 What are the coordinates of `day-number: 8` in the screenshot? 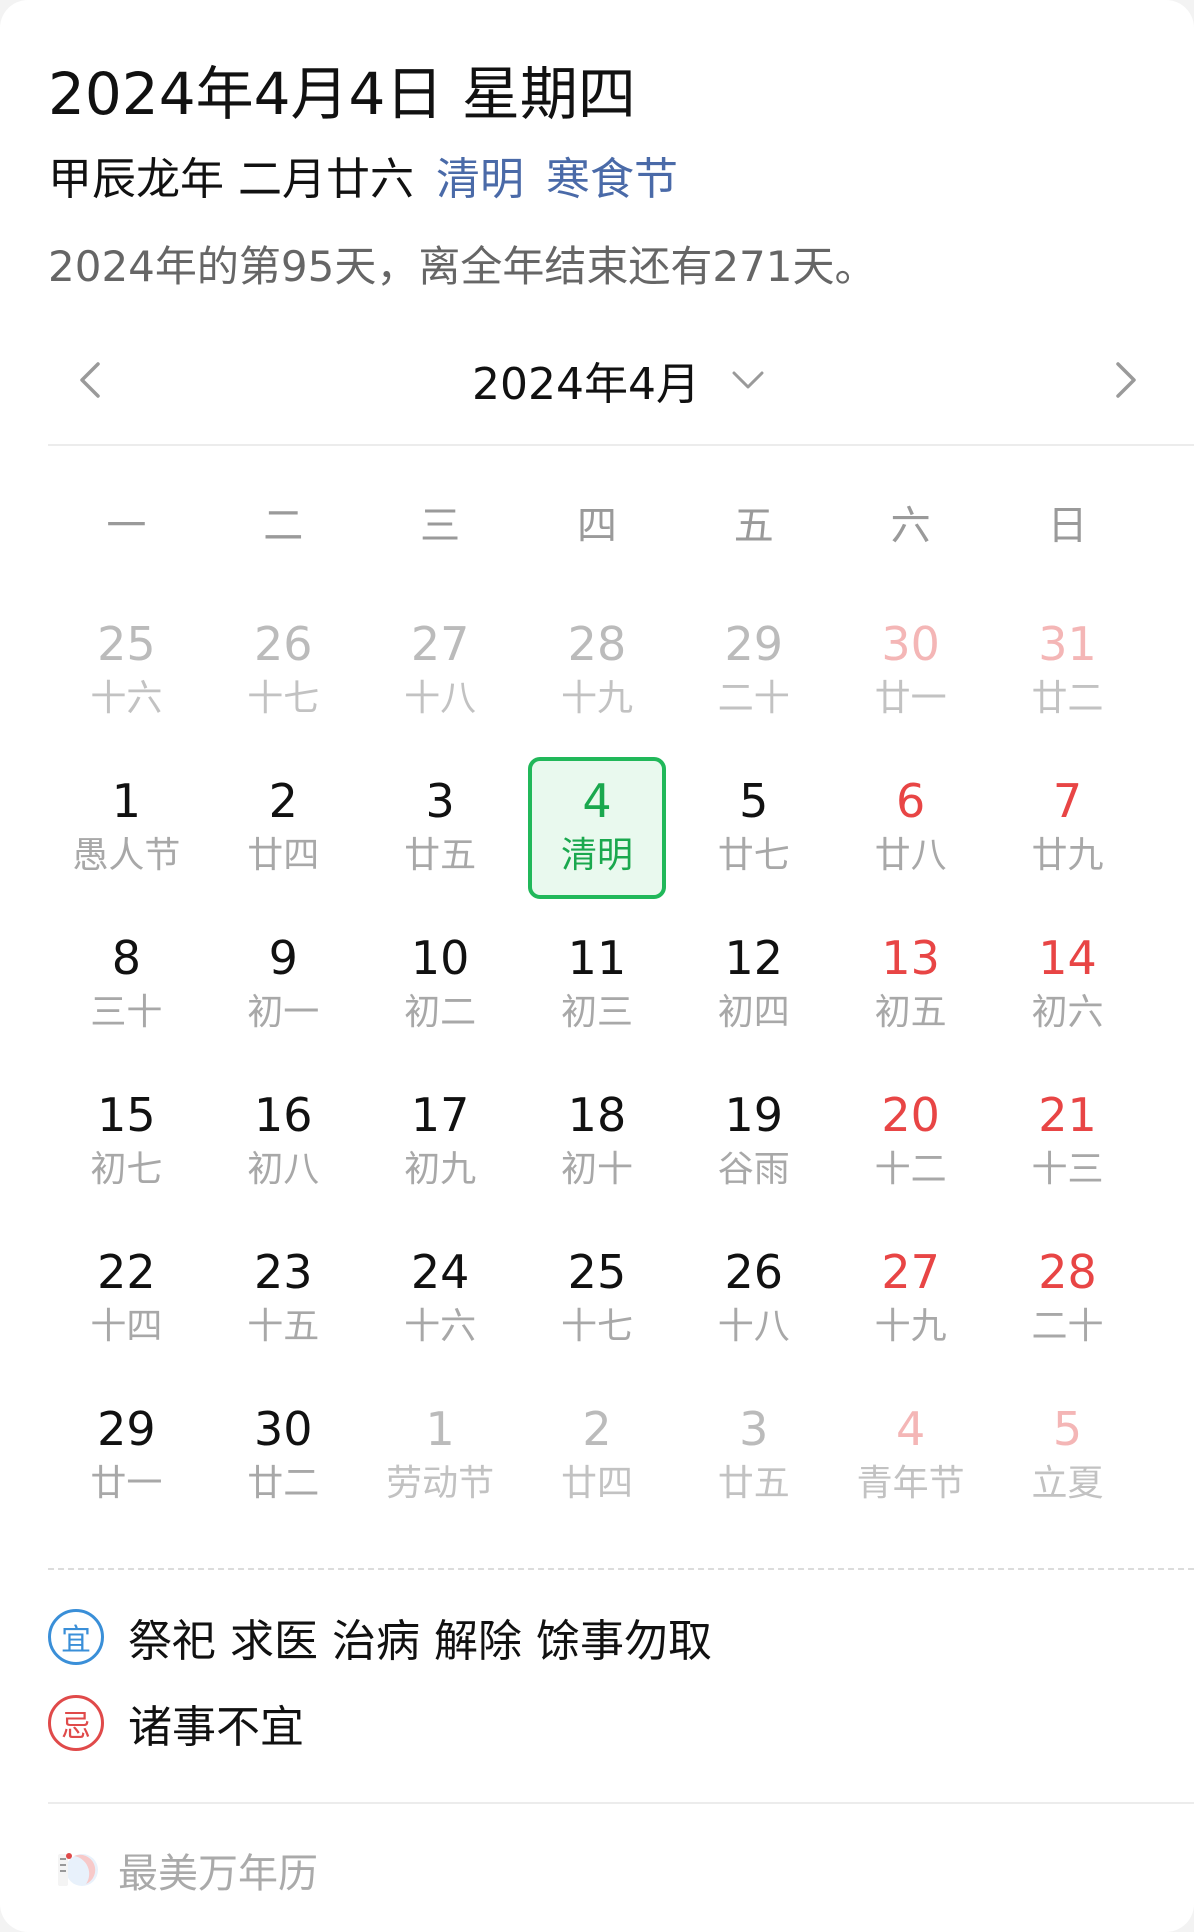 It's located at (126, 958).